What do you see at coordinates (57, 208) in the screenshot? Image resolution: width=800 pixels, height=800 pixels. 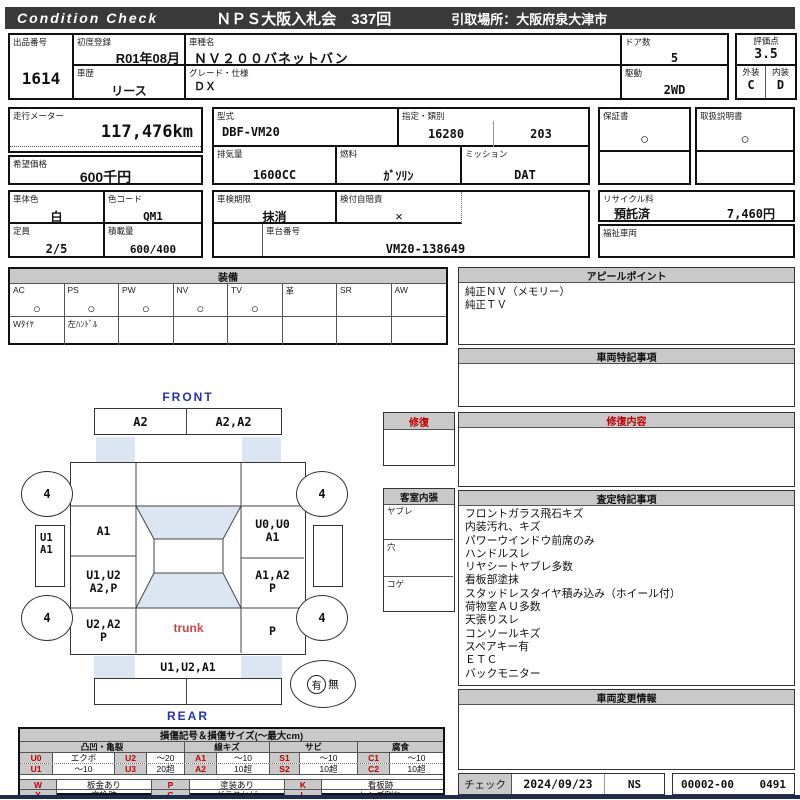 I see `body-color-cell: 車体色 白` at bounding box center [57, 208].